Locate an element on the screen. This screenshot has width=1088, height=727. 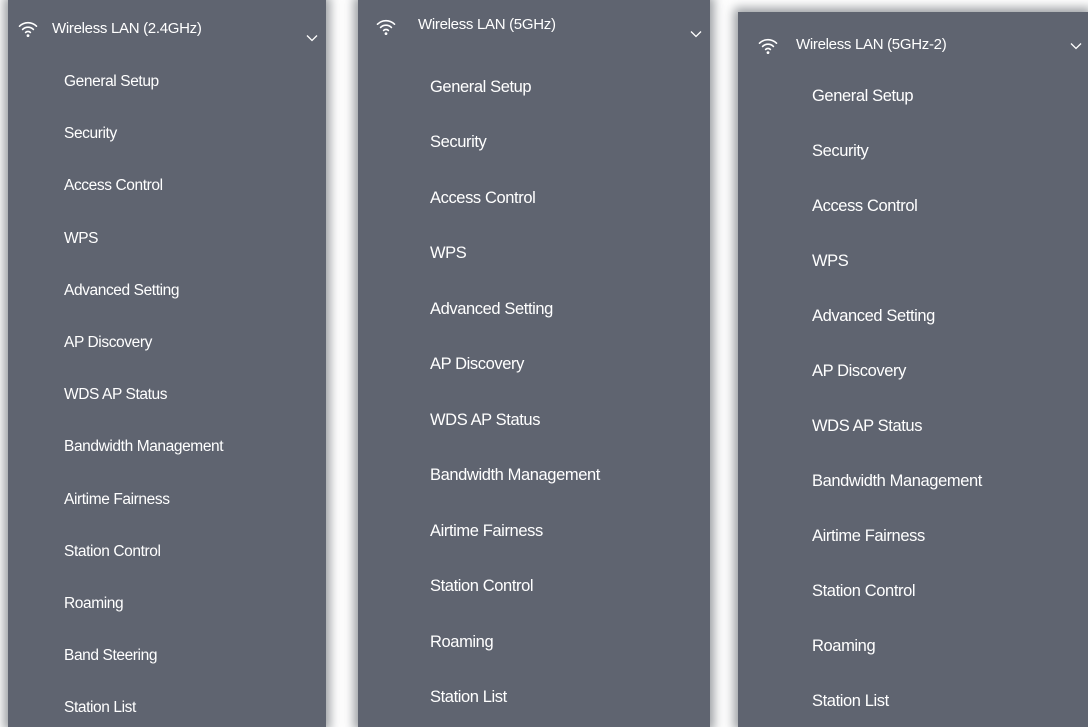
menu-item-label: Band Steering is located at coordinates (111, 656).